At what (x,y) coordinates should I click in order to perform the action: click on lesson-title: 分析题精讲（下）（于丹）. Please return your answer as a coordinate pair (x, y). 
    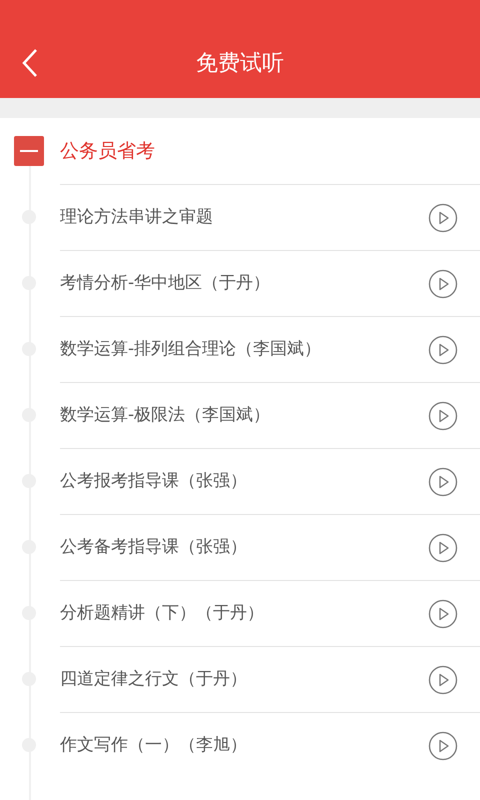
    Looking at the image, I should click on (162, 613).